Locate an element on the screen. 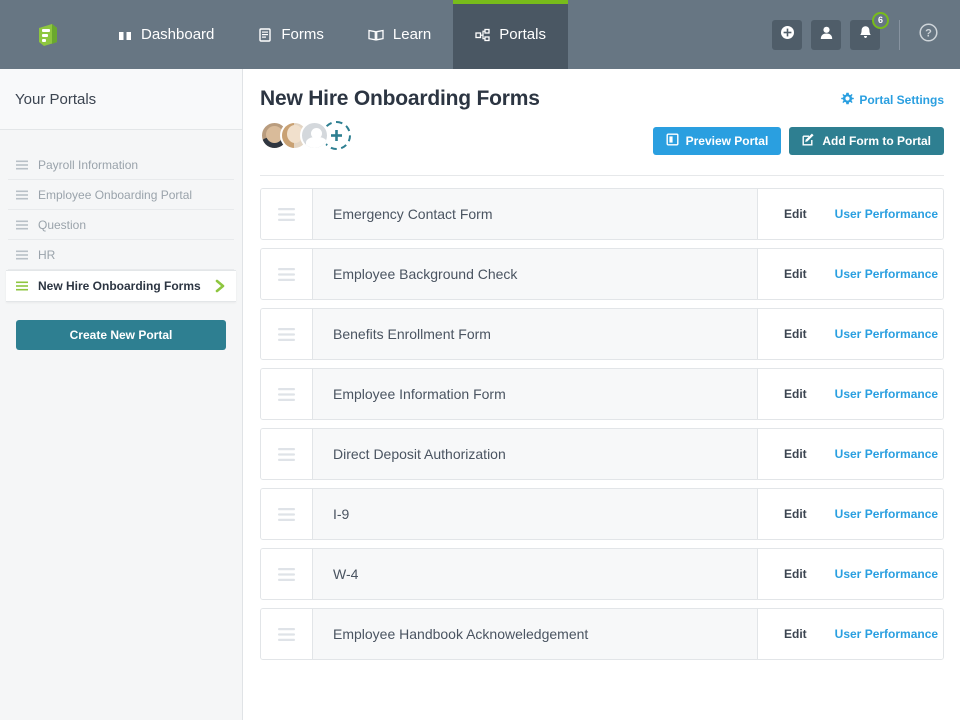  plus-circle-icon is located at coordinates (787, 35).